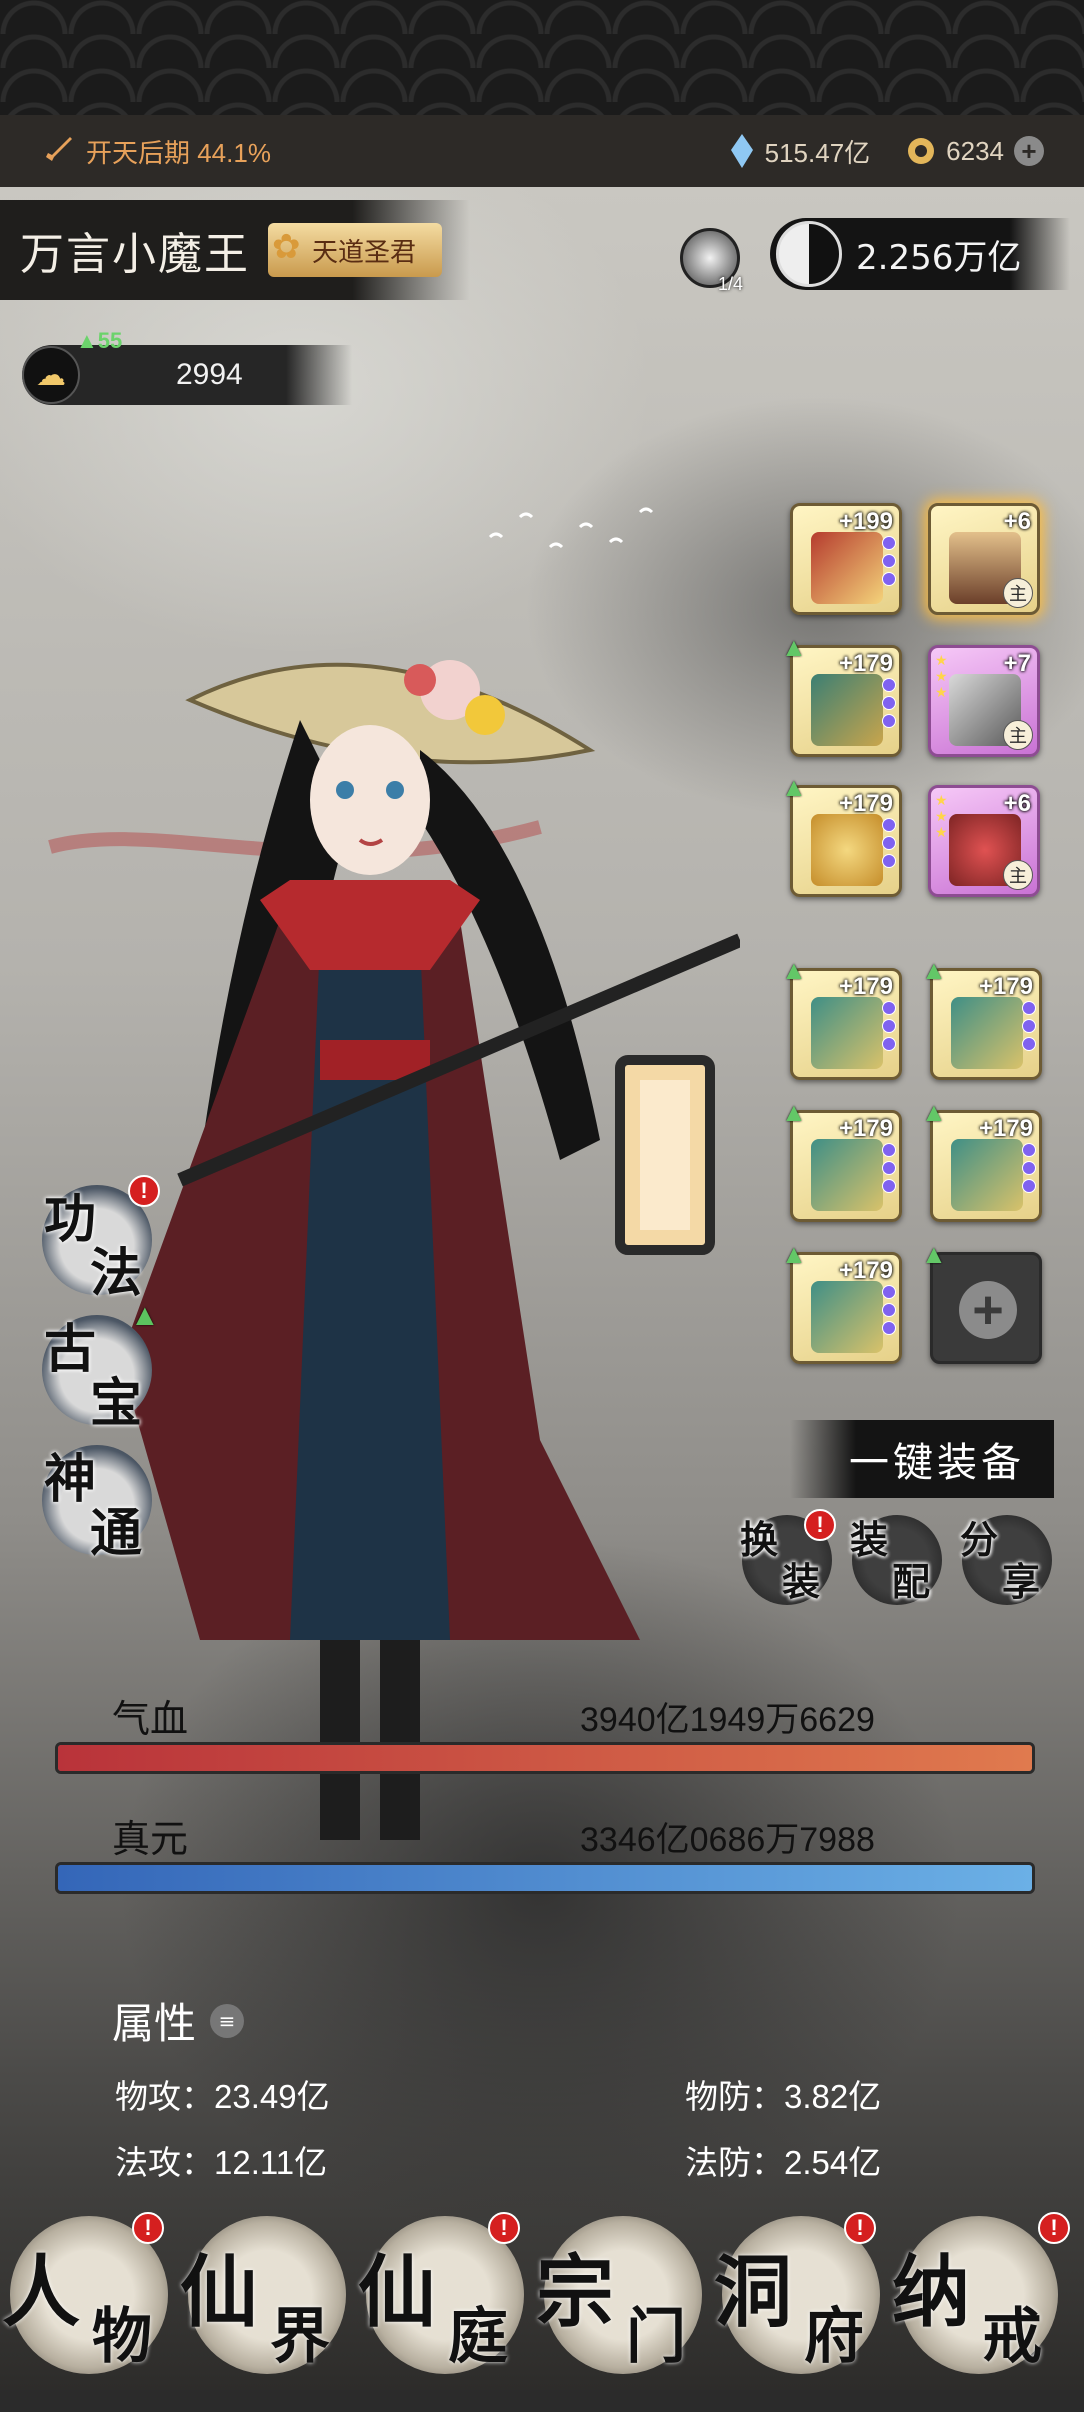 The width and height of the screenshot is (1084, 2412). Describe the element at coordinates (478, 2337) in the screenshot. I see `nav-char-b: 庭` at that location.